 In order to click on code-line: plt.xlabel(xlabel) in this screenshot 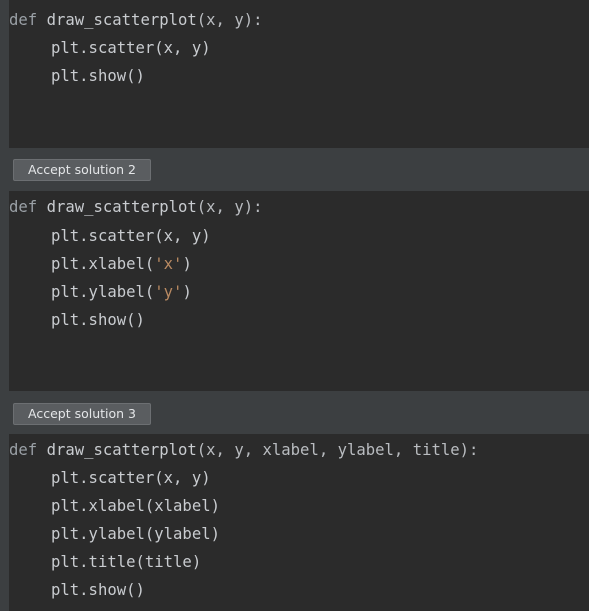, I will do `click(135, 506)`.